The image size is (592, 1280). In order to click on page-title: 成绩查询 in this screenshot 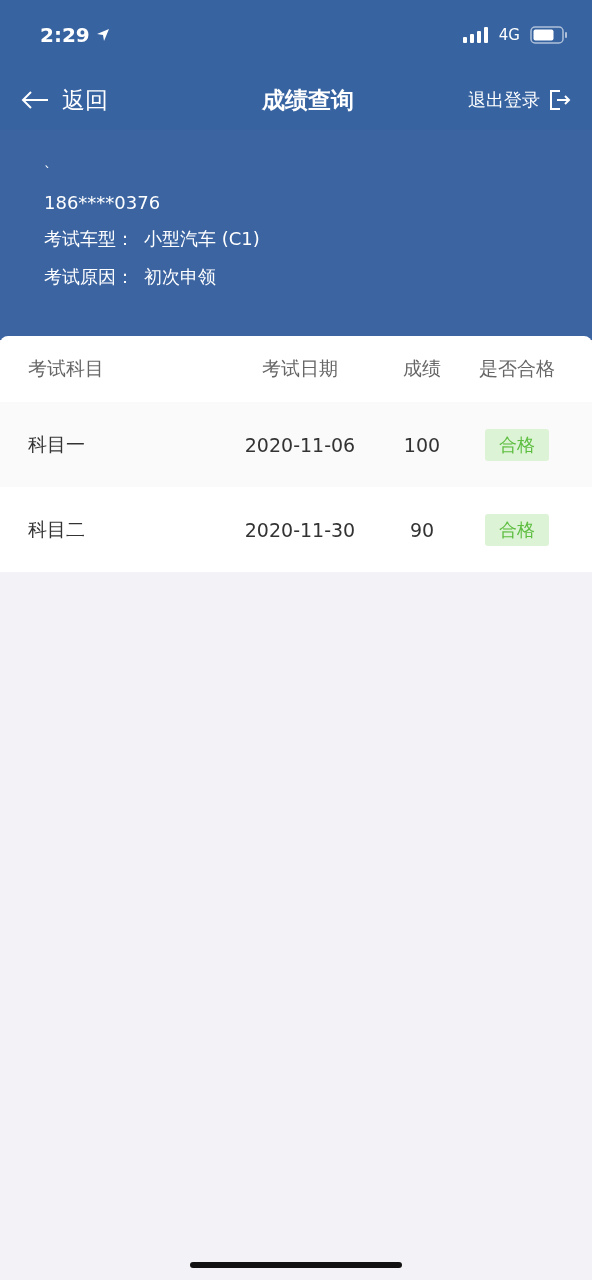, I will do `click(308, 100)`.